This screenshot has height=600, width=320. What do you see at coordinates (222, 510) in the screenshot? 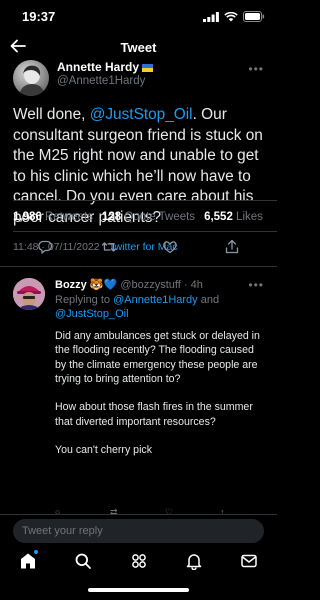
I see `reply-share-icon: ↑` at bounding box center [222, 510].